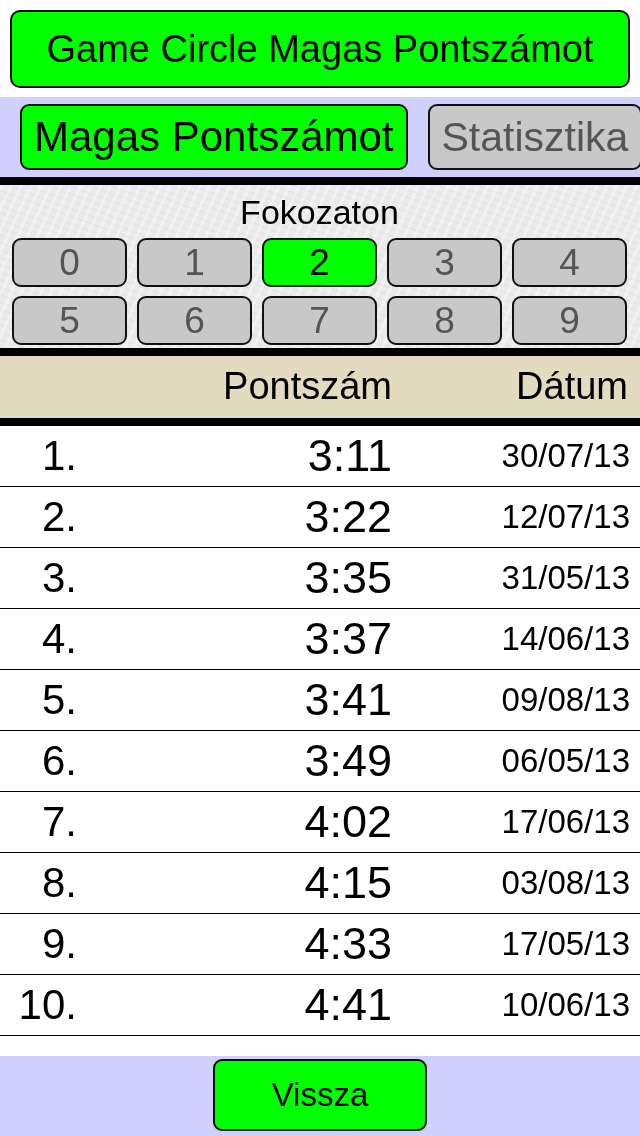 The height and width of the screenshot is (1136, 640). What do you see at coordinates (47, 1005) in the screenshot?
I see `rank-cell: 10.` at bounding box center [47, 1005].